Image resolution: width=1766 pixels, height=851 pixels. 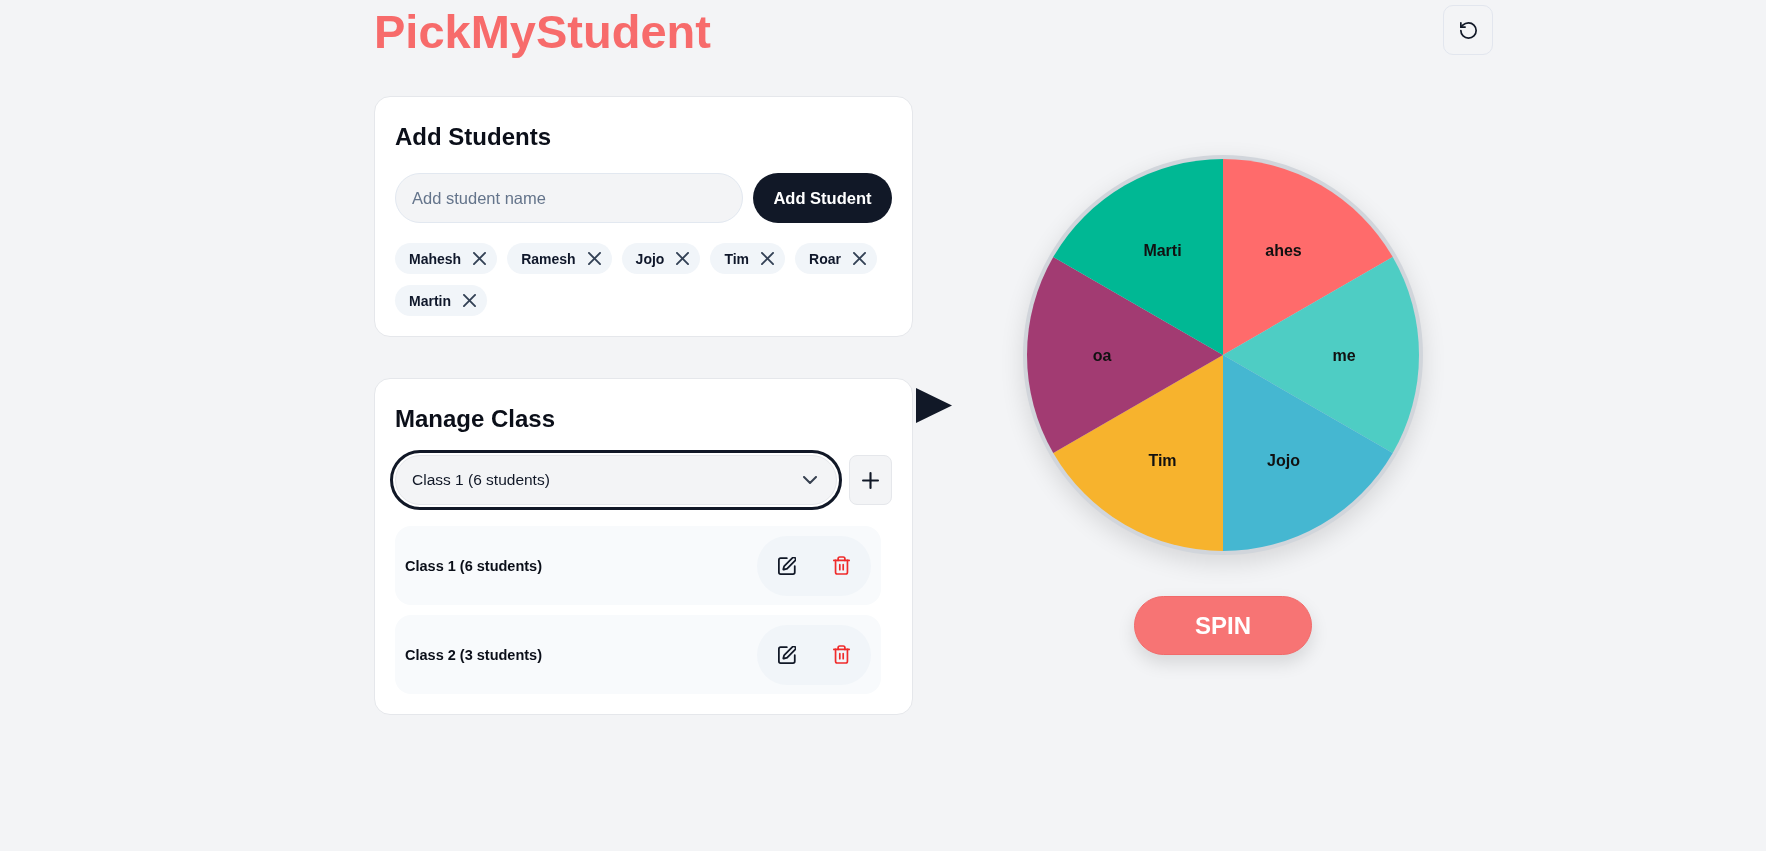 What do you see at coordinates (650, 258) in the screenshot?
I see `student-name: Jojo` at bounding box center [650, 258].